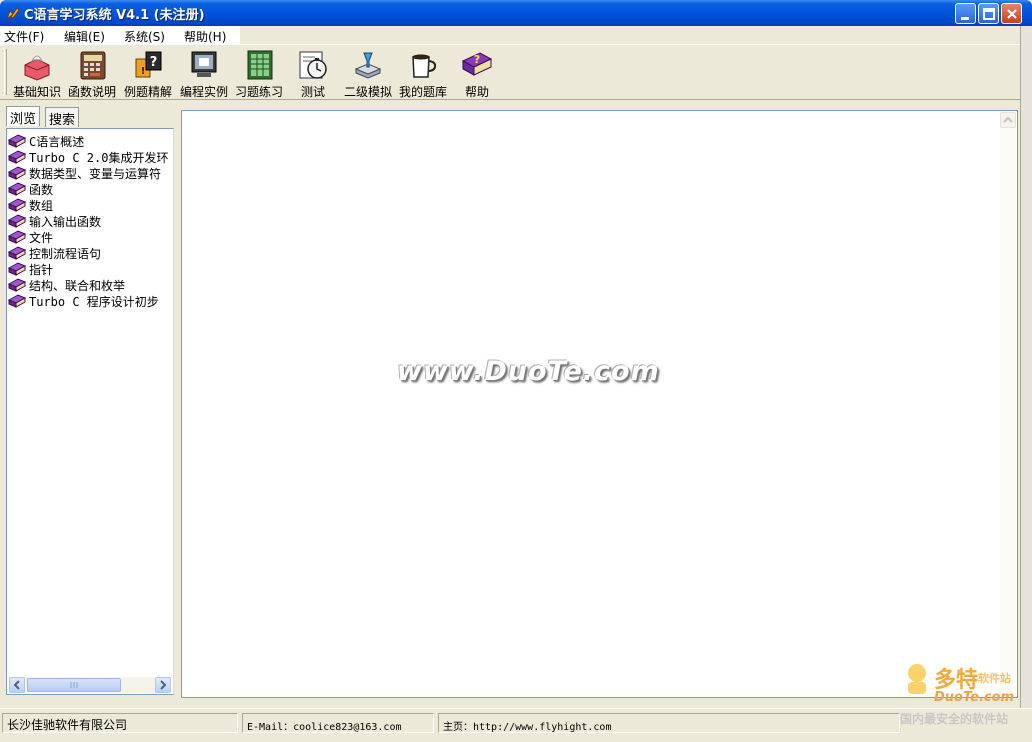 The height and width of the screenshot is (742, 1032). Describe the element at coordinates (36, 92) in the screenshot. I see `basics-label: 基础知识` at that location.